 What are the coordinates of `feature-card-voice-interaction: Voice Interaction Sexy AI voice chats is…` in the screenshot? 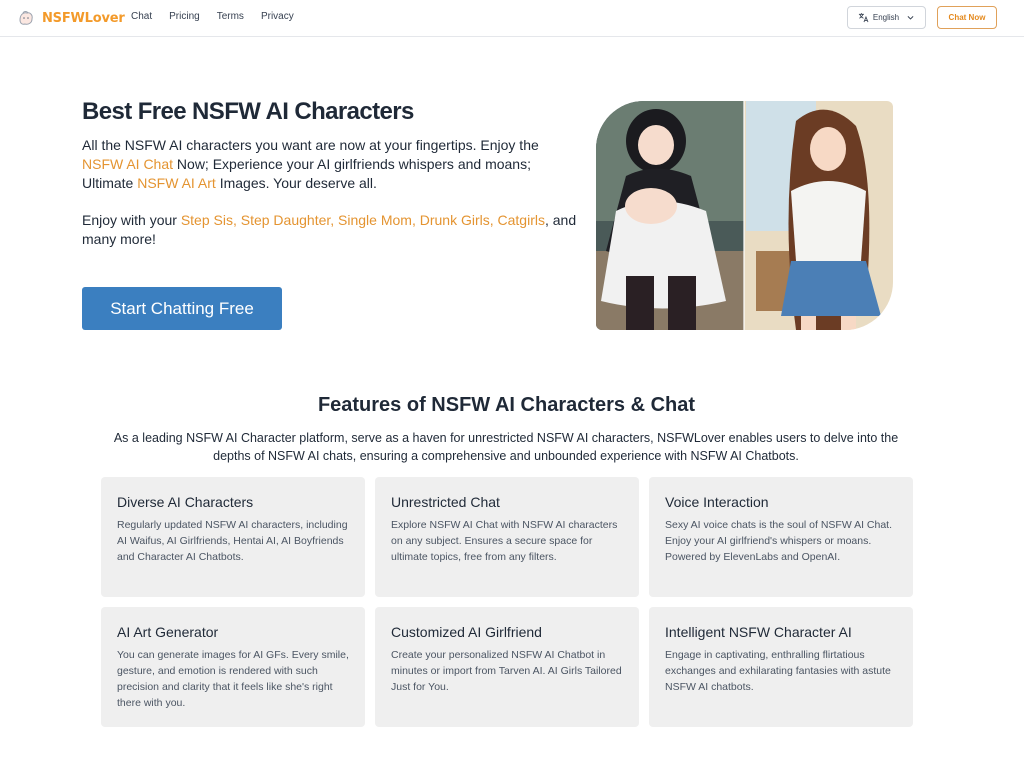 It's located at (781, 537).